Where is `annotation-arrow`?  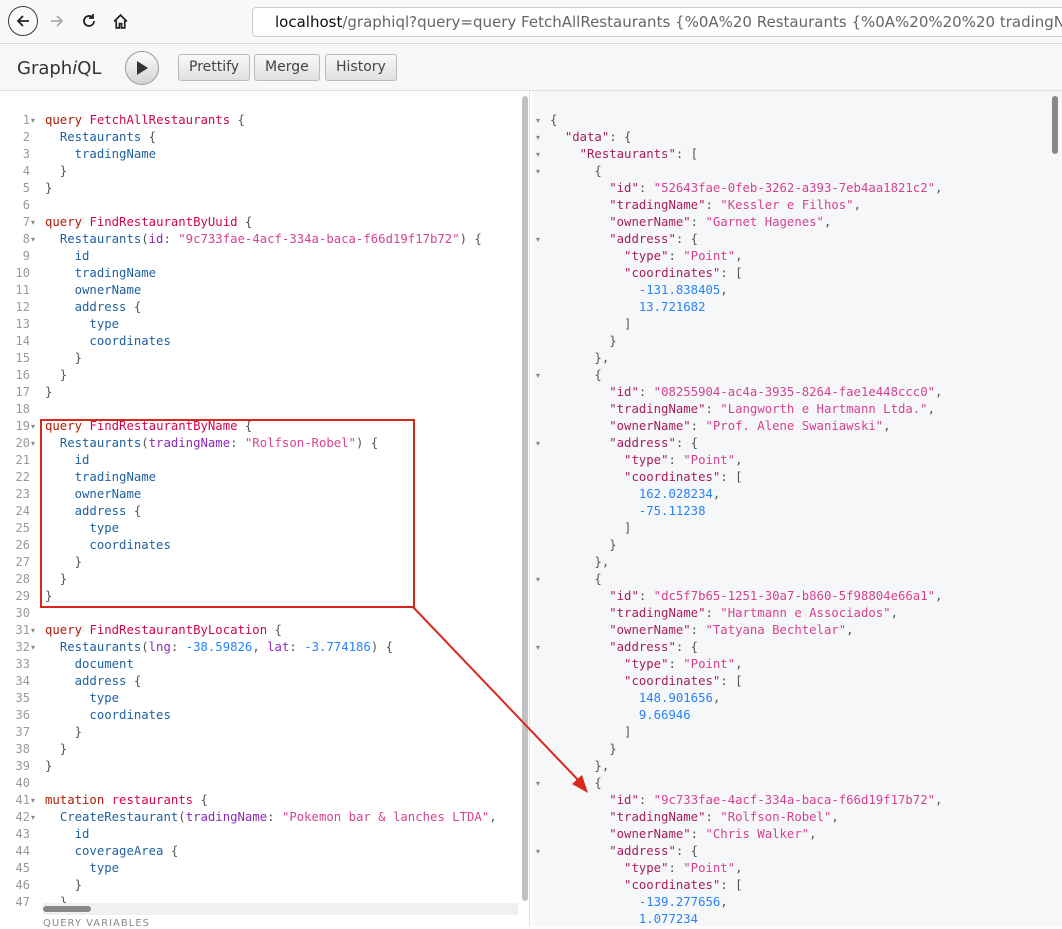
annotation-arrow is located at coordinates (500, 699).